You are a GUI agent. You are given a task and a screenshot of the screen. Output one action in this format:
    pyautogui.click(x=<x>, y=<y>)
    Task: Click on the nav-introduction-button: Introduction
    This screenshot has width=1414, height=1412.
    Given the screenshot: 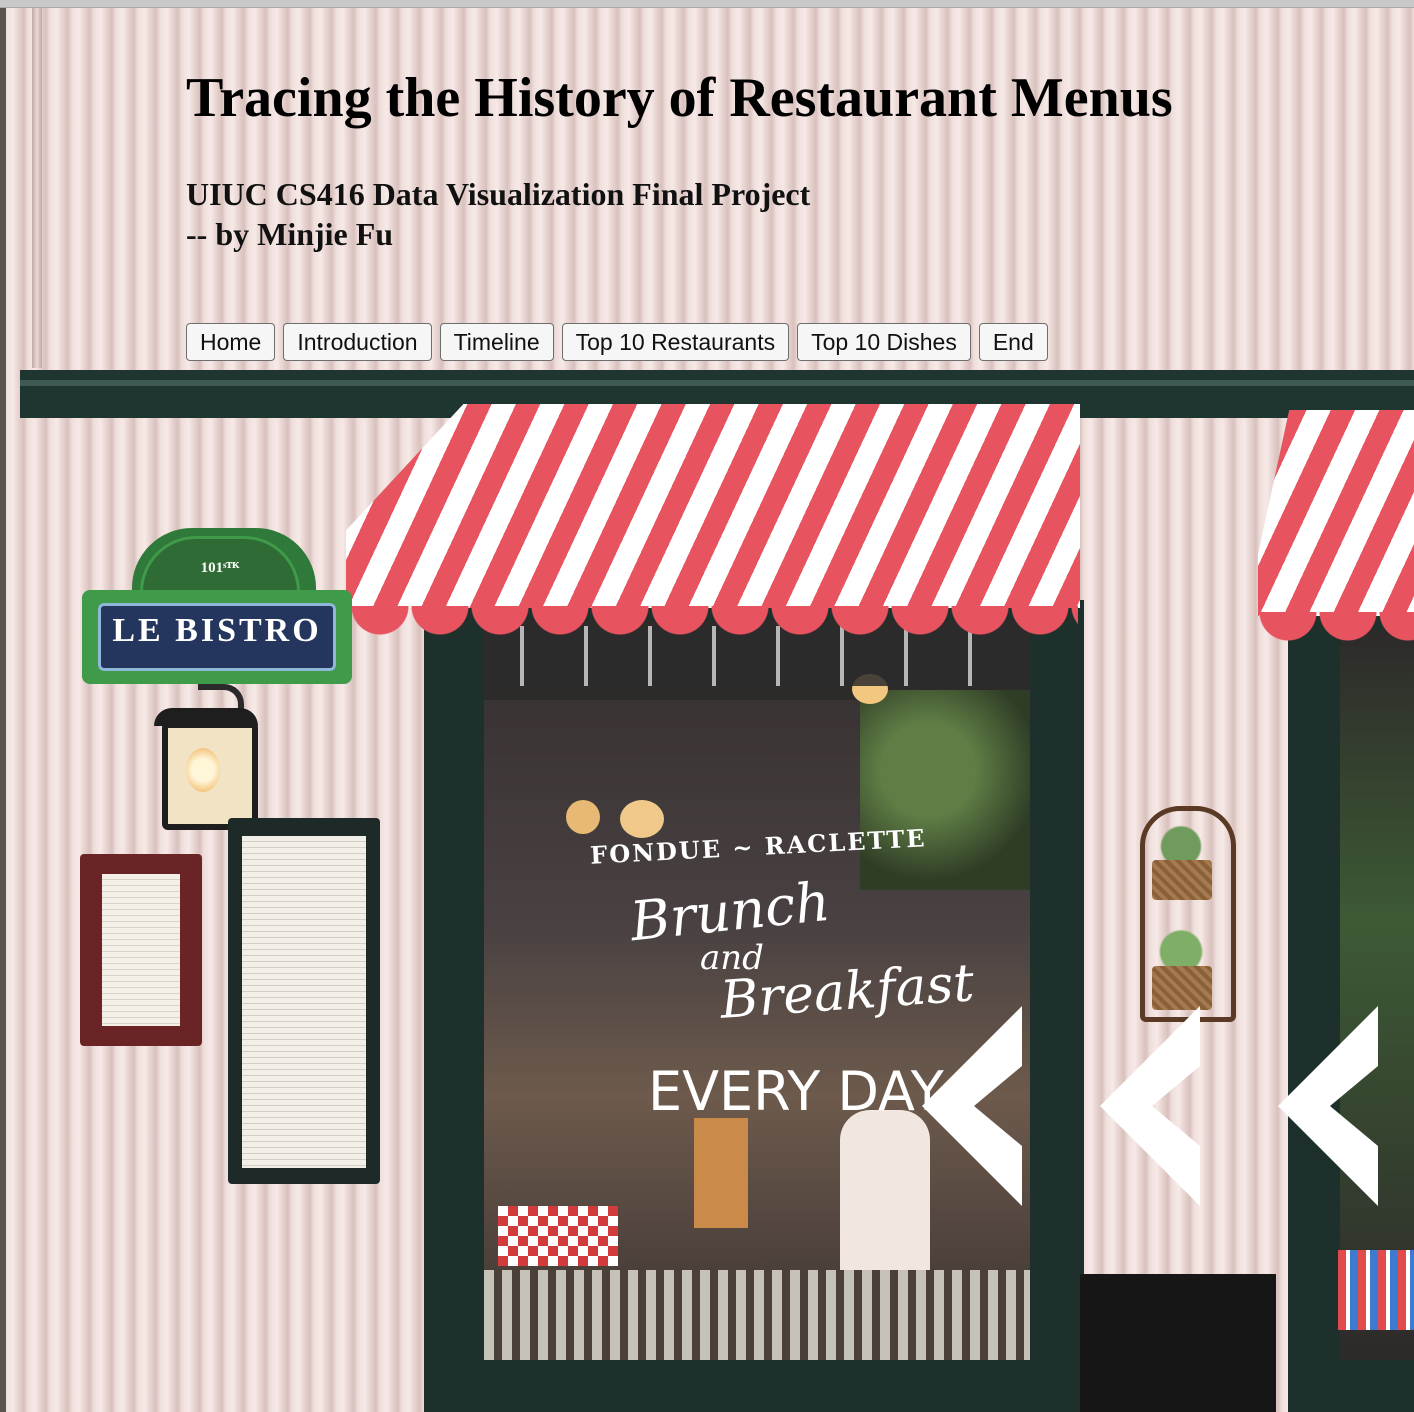 What is the action you would take?
    pyautogui.click(x=357, y=342)
    